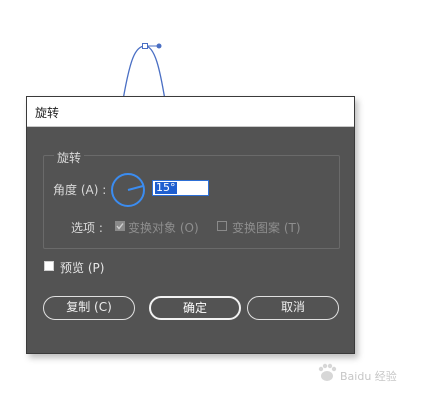 The height and width of the screenshot is (405, 423). Describe the element at coordinates (144, 72) in the screenshot. I see `artwork-curve` at that location.